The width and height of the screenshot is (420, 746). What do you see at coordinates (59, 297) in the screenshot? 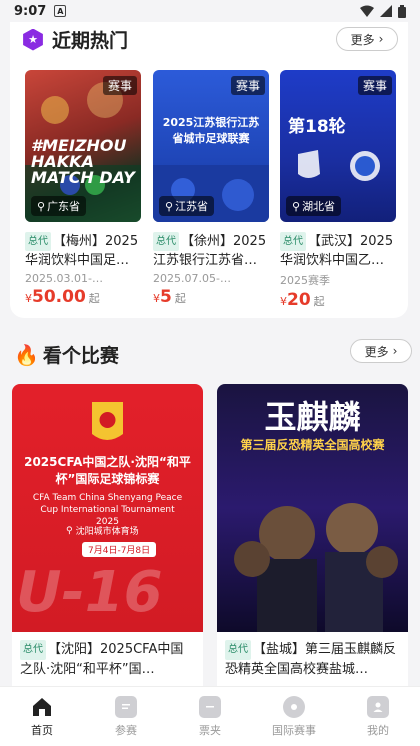
I see `price-value: 50.00` at bounding box center [59, 297].